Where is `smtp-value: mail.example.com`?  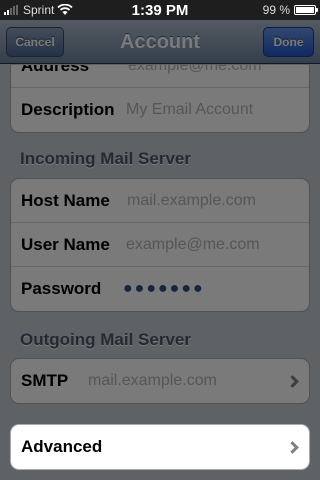 smtp-value: mail.example.com is located at coordinates (152, 380).